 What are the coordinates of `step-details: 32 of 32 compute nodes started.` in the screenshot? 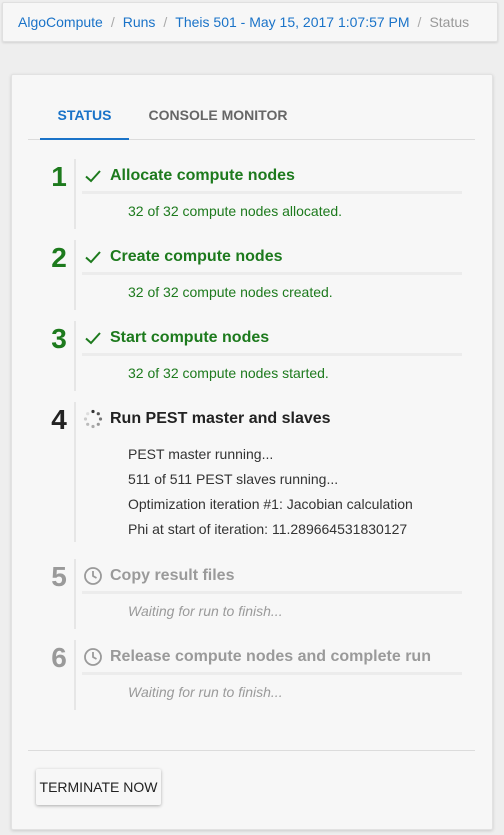 It's located at (228, 373).